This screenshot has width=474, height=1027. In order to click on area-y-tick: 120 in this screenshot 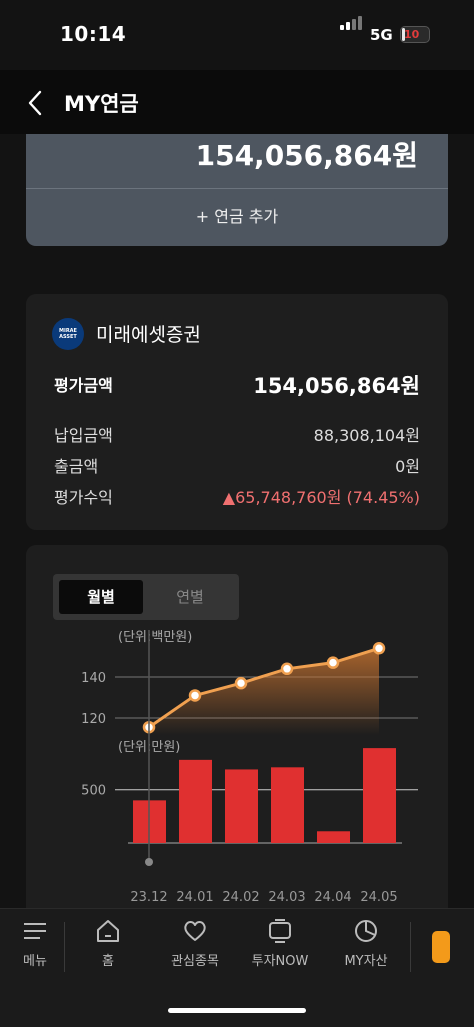, I will do `click(93, 719)`.